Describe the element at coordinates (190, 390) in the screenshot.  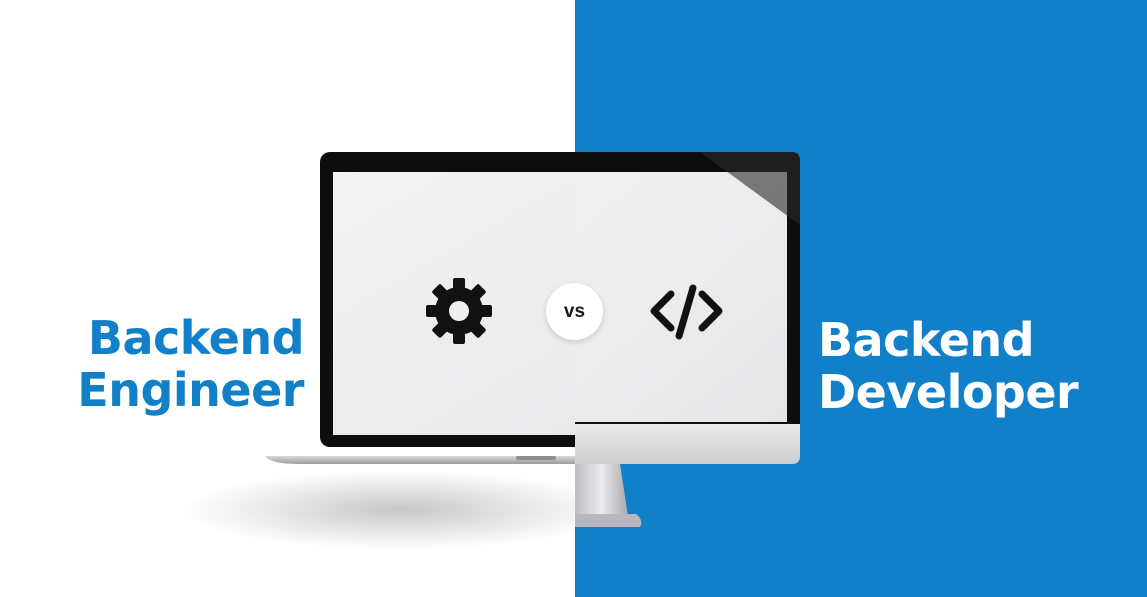
I see `left-title-line2: Engineer` at that location.